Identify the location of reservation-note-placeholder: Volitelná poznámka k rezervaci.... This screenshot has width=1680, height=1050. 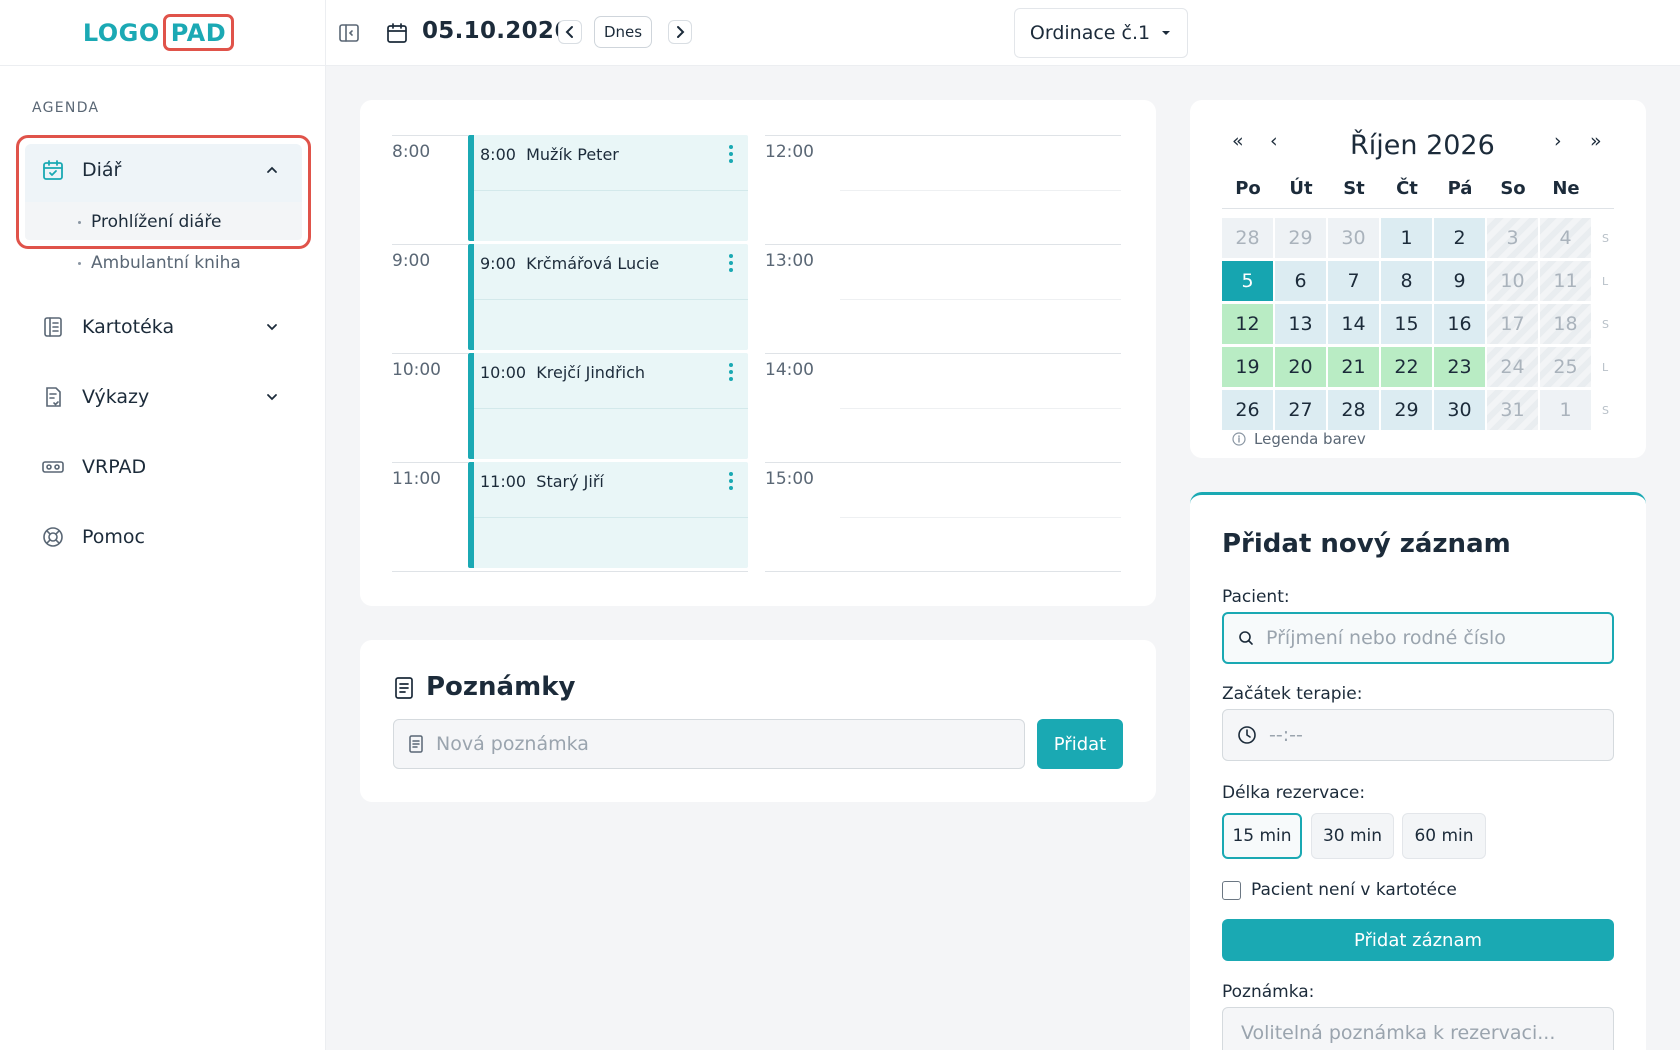
(1398, 1033).